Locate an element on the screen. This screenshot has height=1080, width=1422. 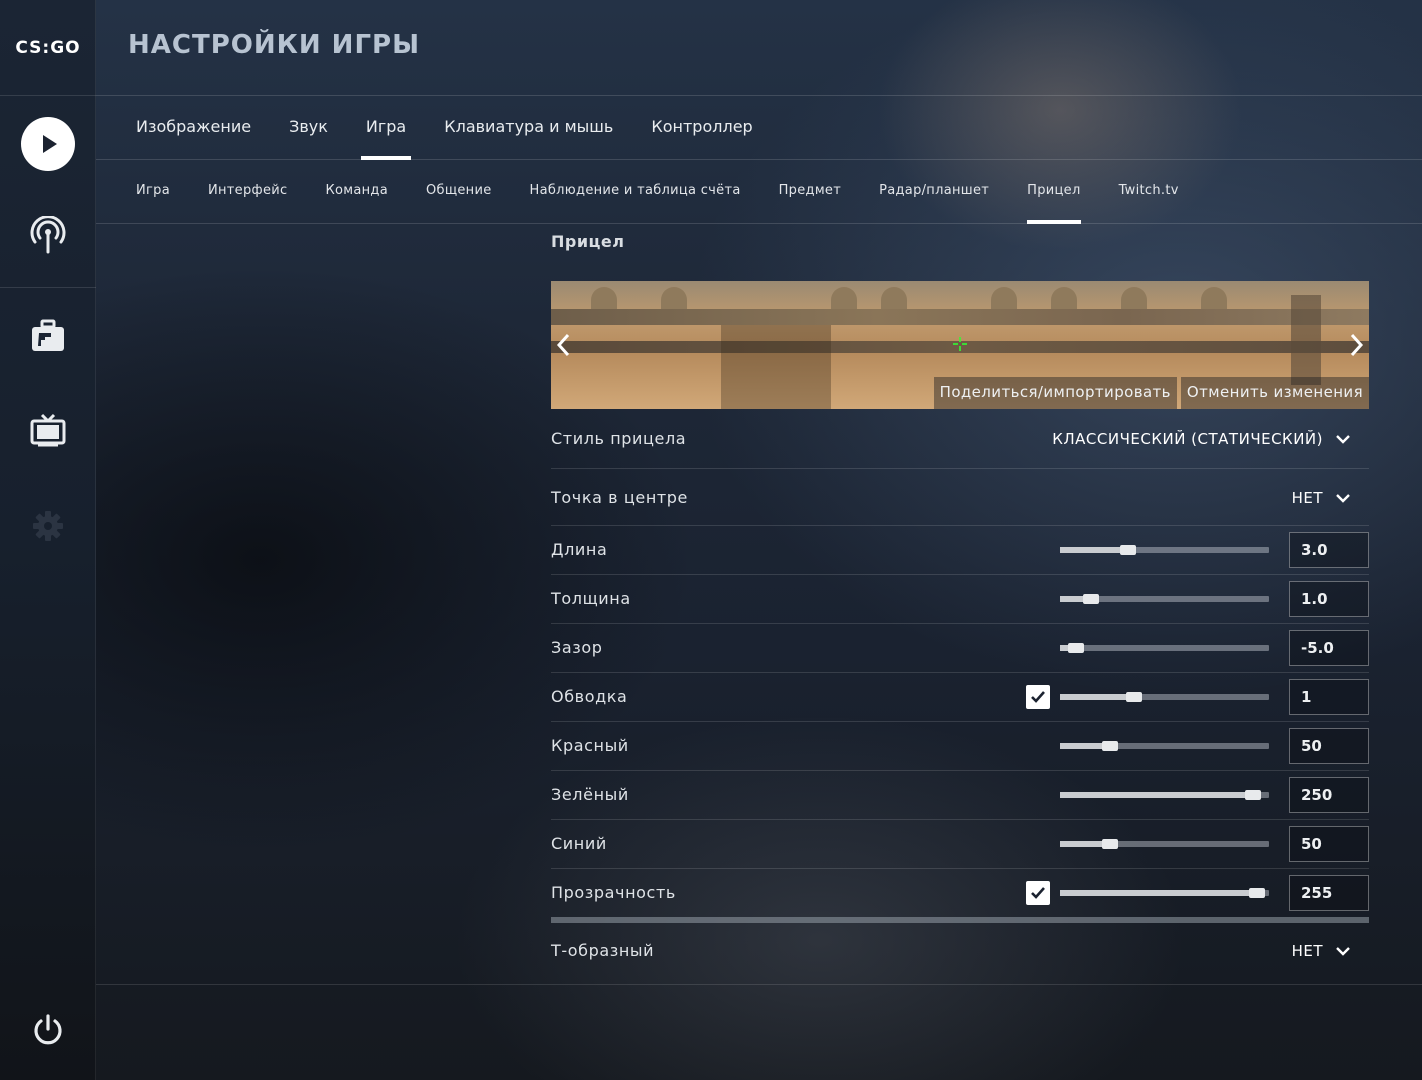
subtab-radar: Радар/планшет is located at coordinates (934, 192).